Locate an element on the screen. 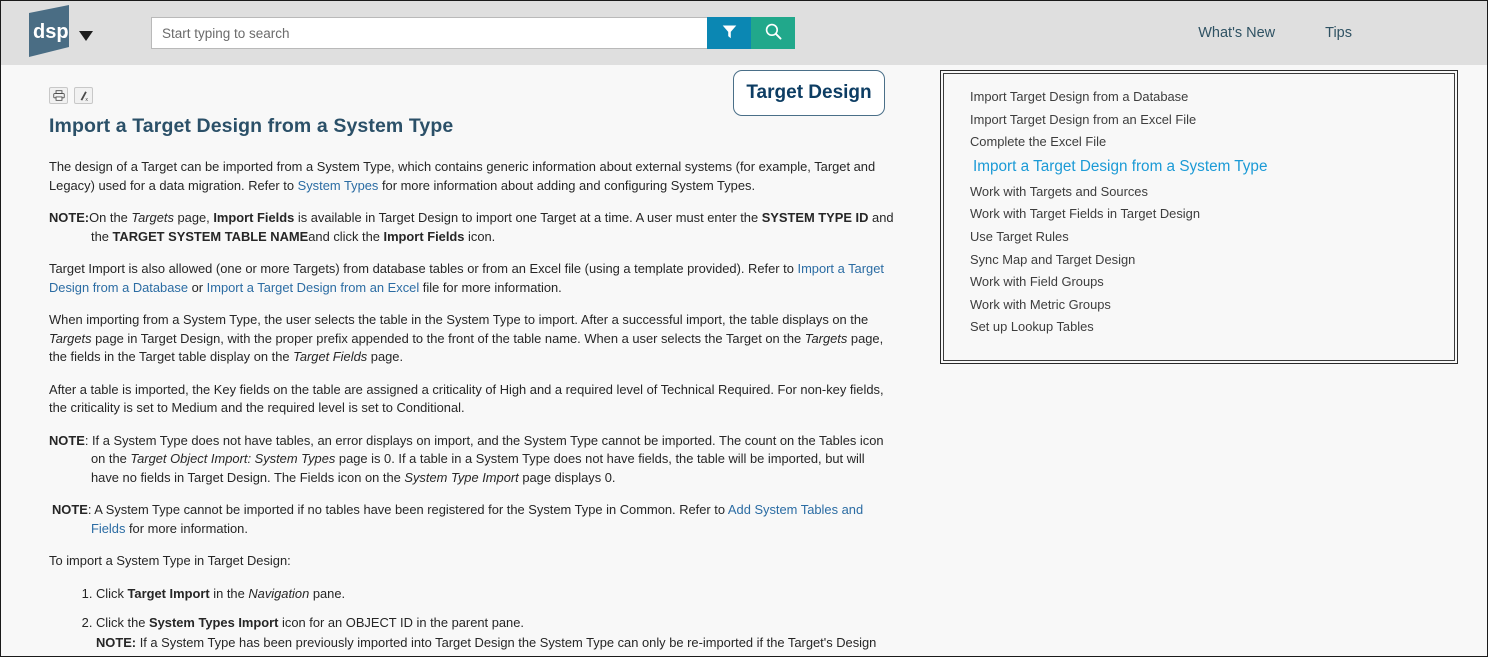  svg-text: x is located at coordinates (86, 98).